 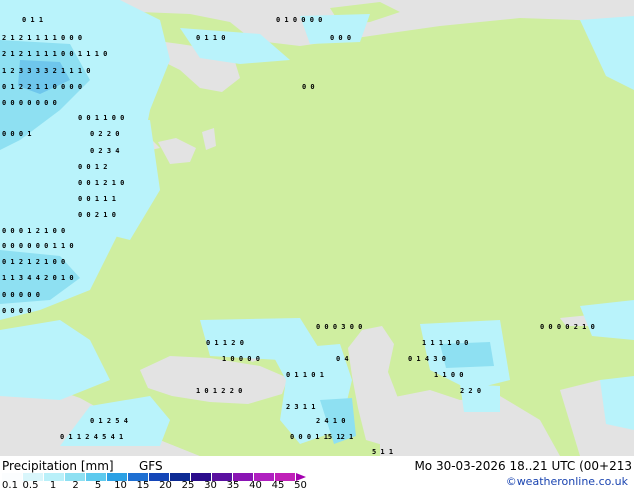 I want to click on value-row: 0 0 0 0, so click(x=17, y=311).